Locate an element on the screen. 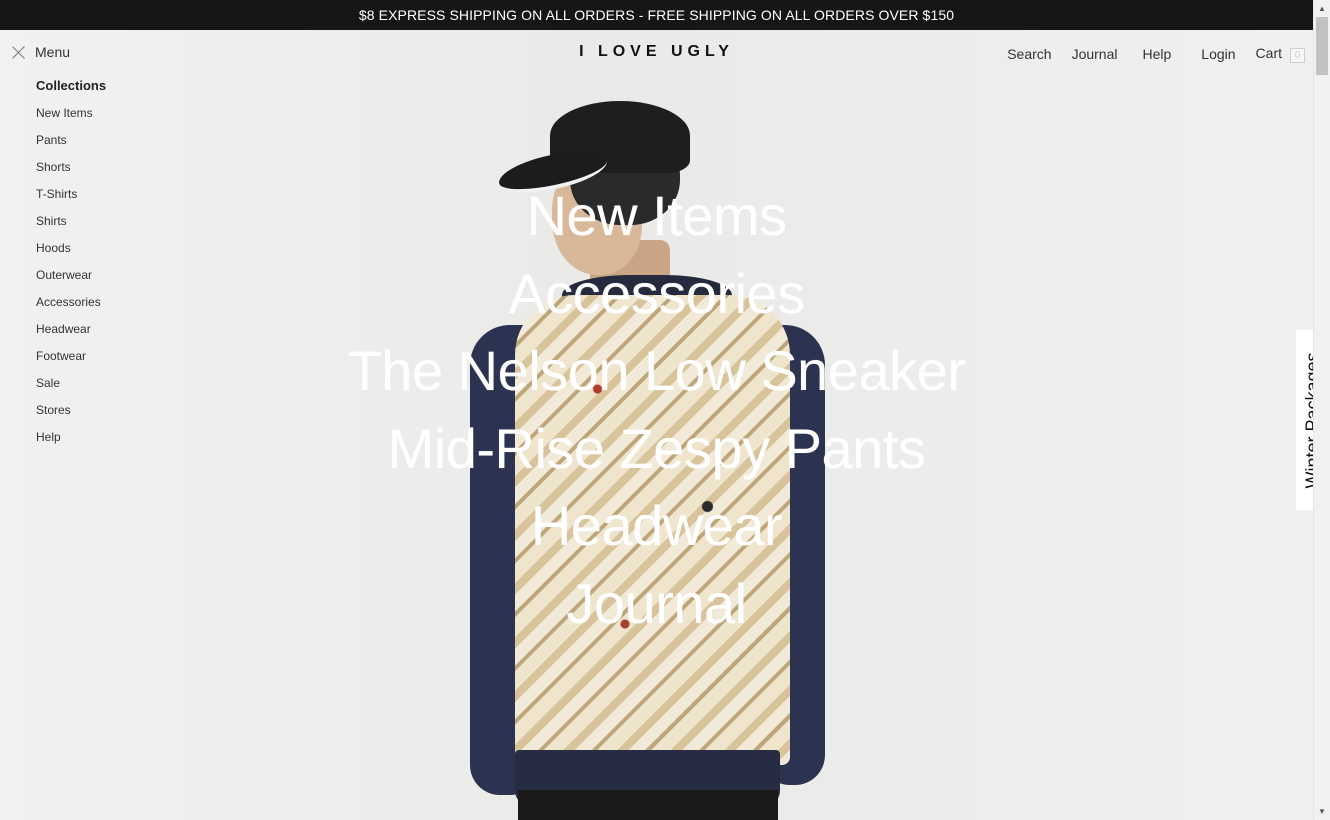  cart-link: Cart 0 is located at coordinates (1280, 54).